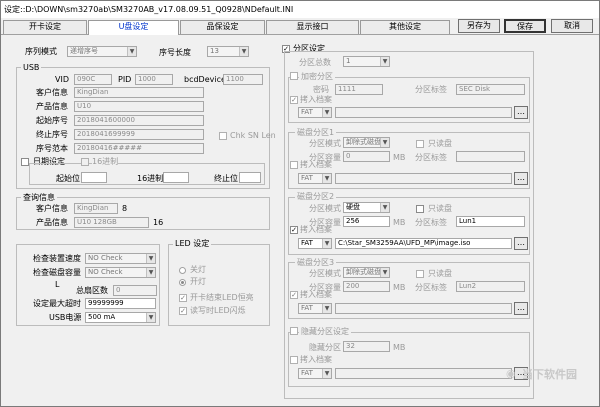 The height and width of the screenshot is (407, 600). Describe the element at coordinates (154, 79) in the screenshot. I see `pid-field: 1000` at that location.